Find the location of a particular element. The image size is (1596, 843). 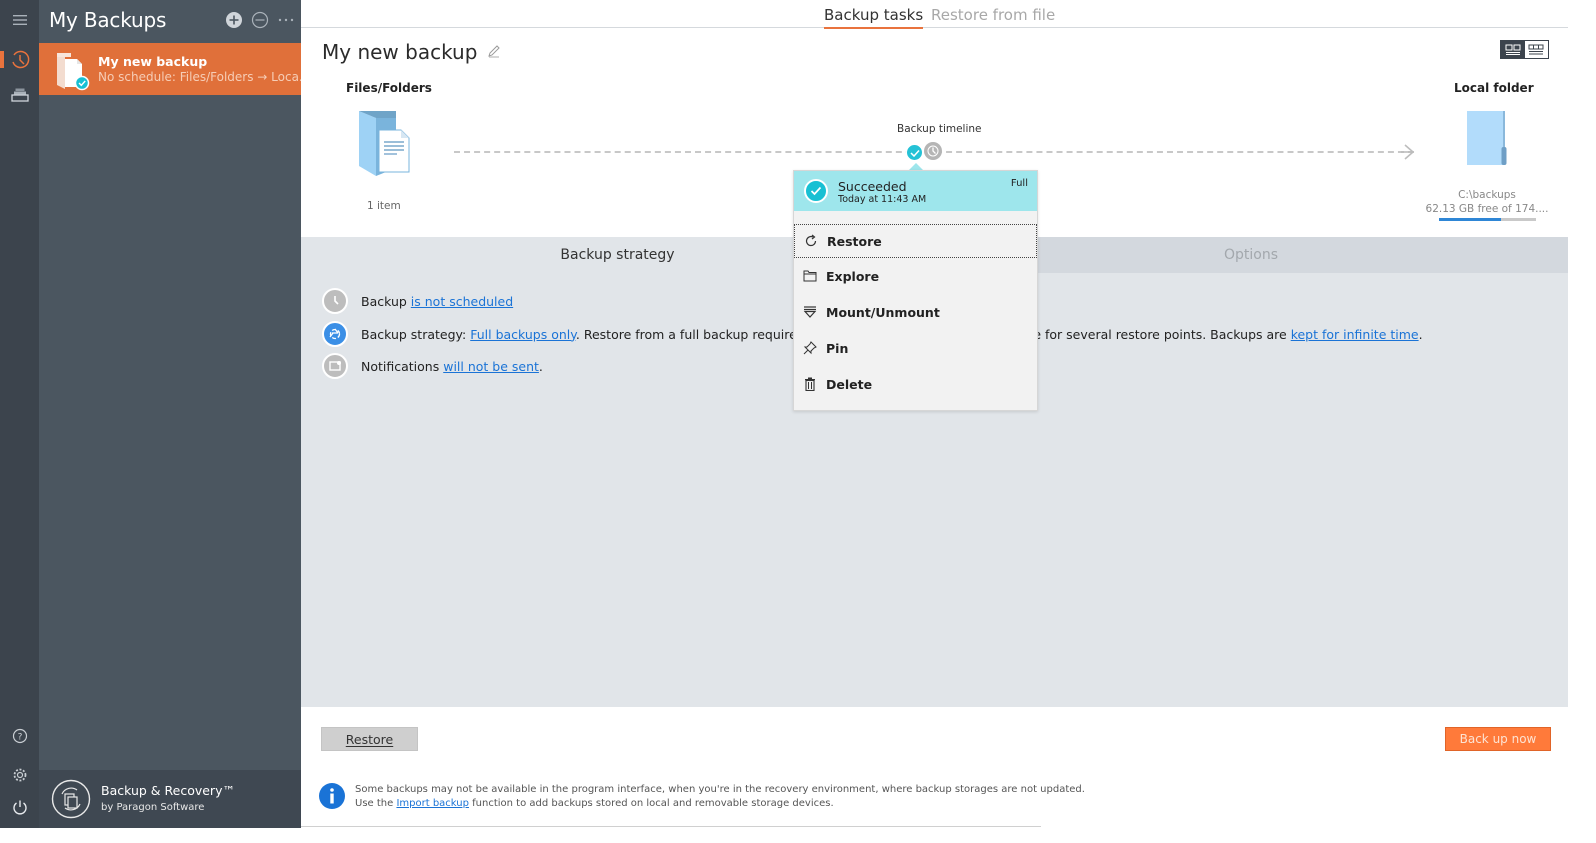

backup-now-button: Back up now is located at coordinates (1498, 739).